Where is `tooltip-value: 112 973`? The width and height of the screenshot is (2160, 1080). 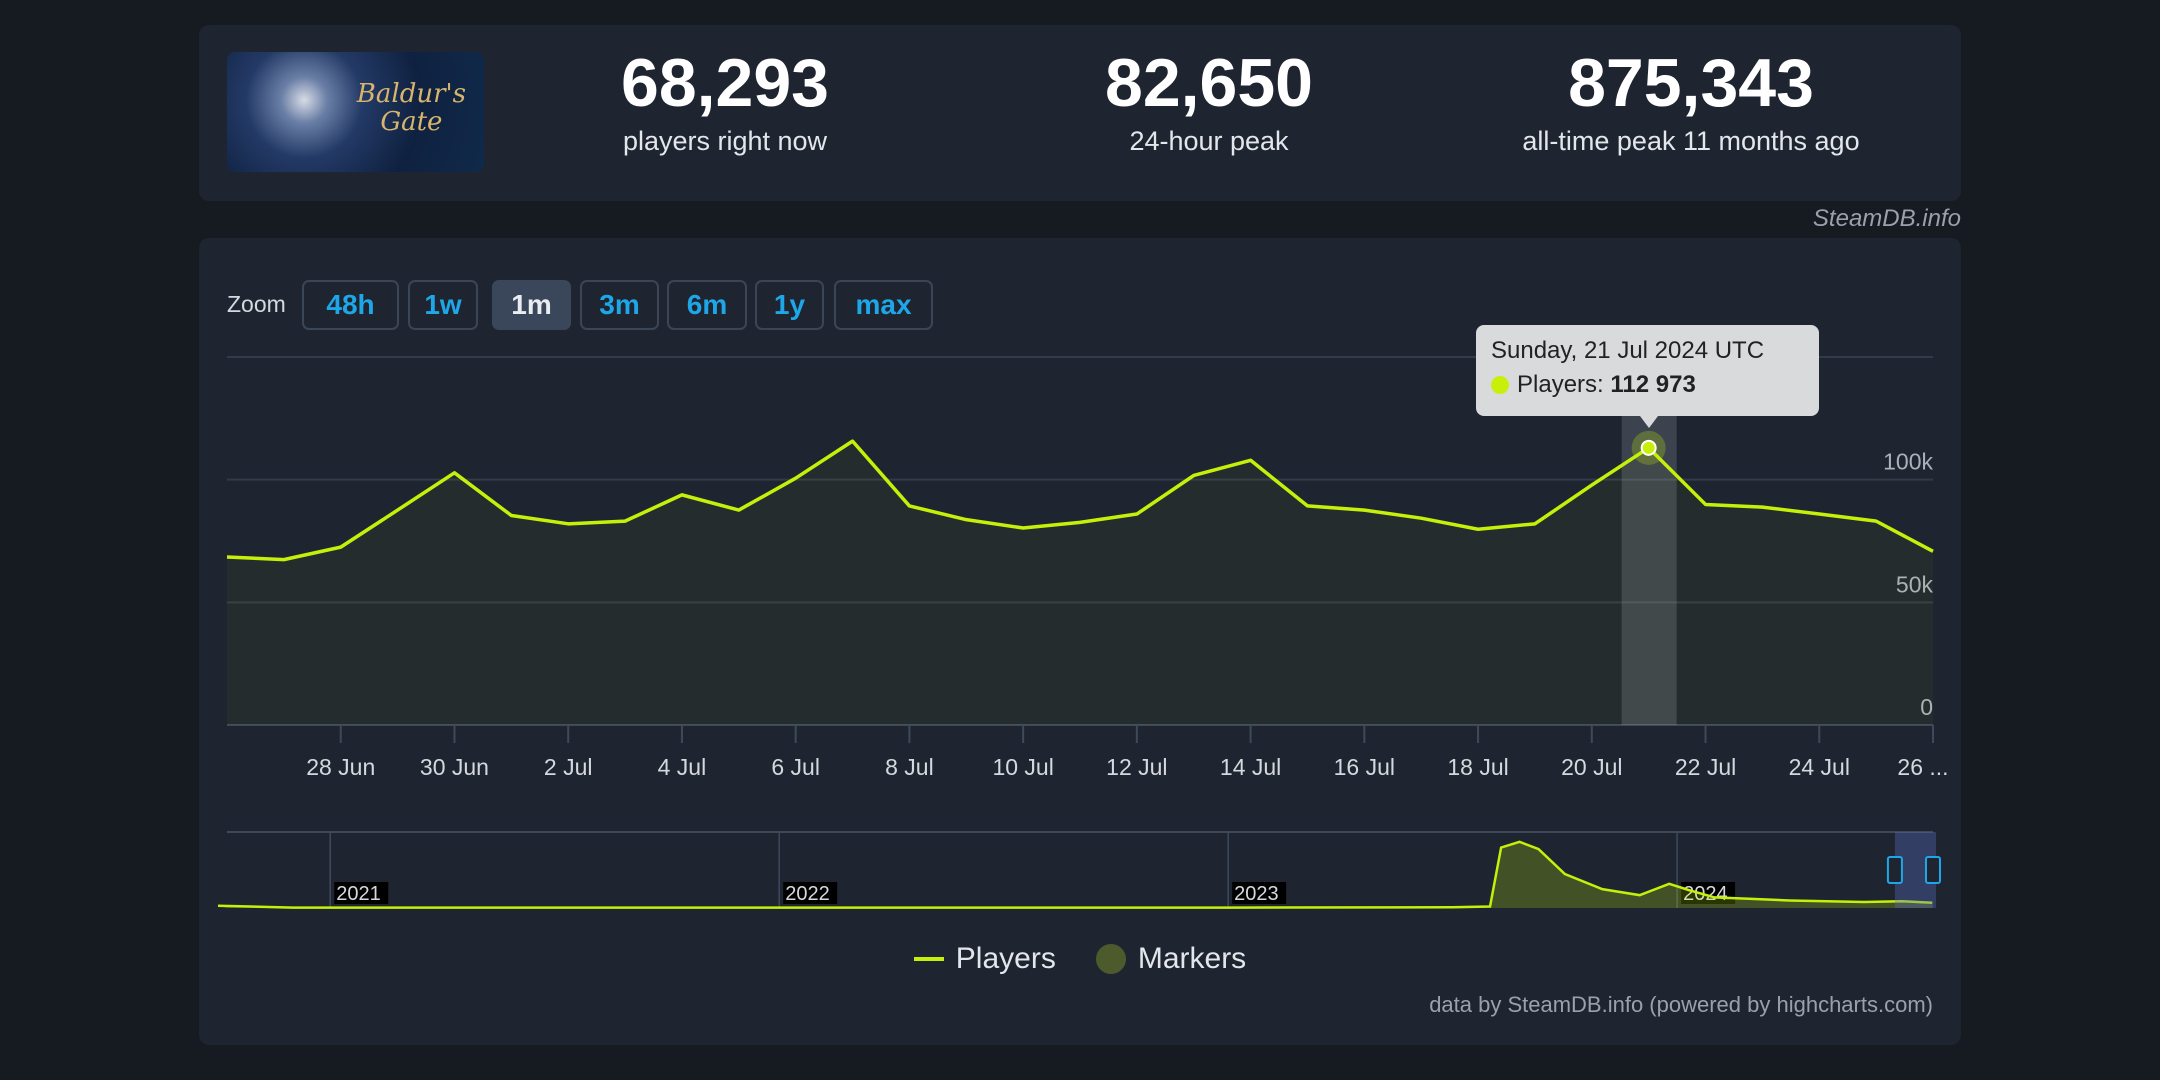
tooltip-value: 112 973 is located at coordinates (1653, 384).